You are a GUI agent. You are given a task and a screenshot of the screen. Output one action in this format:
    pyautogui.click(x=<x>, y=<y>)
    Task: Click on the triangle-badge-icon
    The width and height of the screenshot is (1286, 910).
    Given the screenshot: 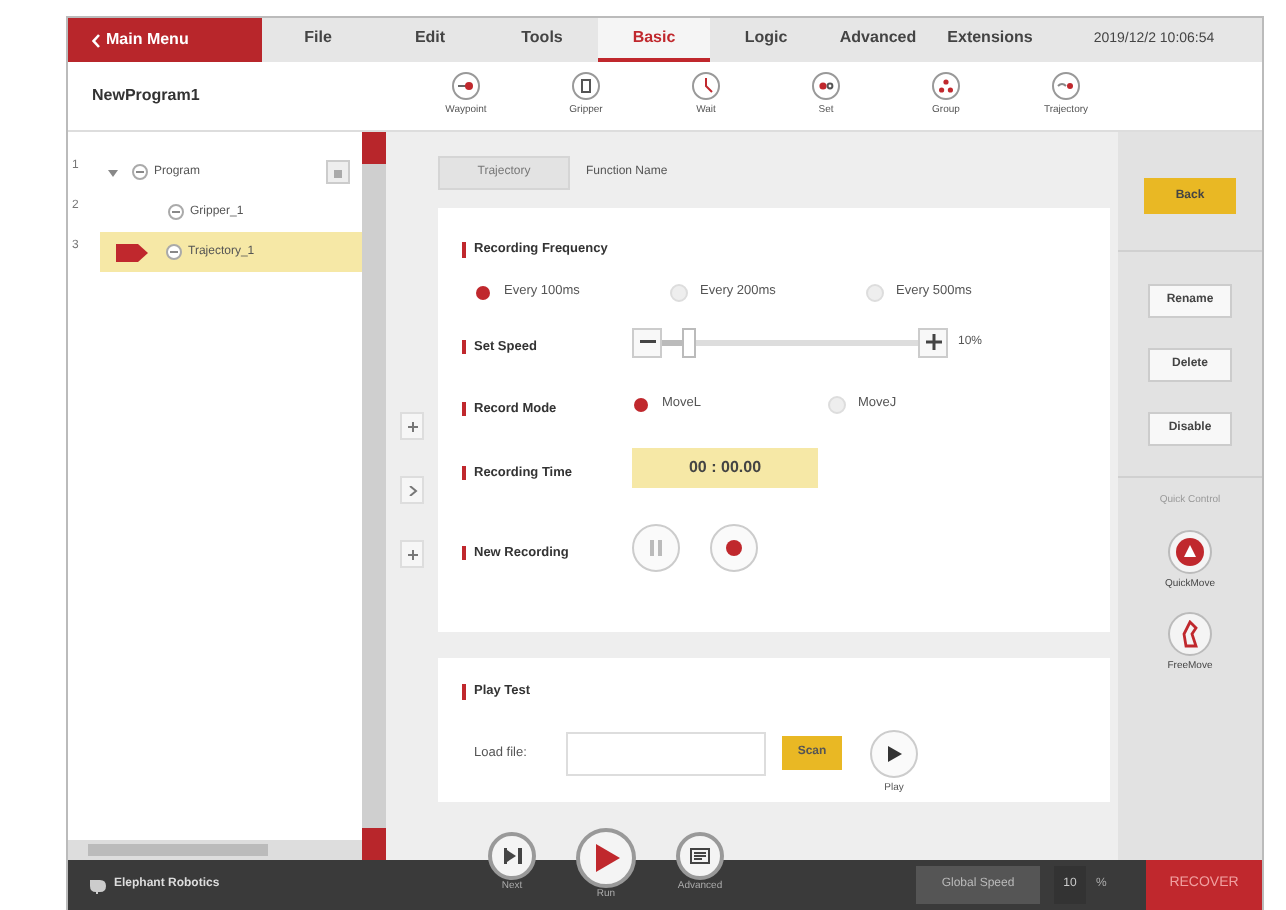 What is the action you would take?
    pyautogui.click(x=1189, y=551)
    